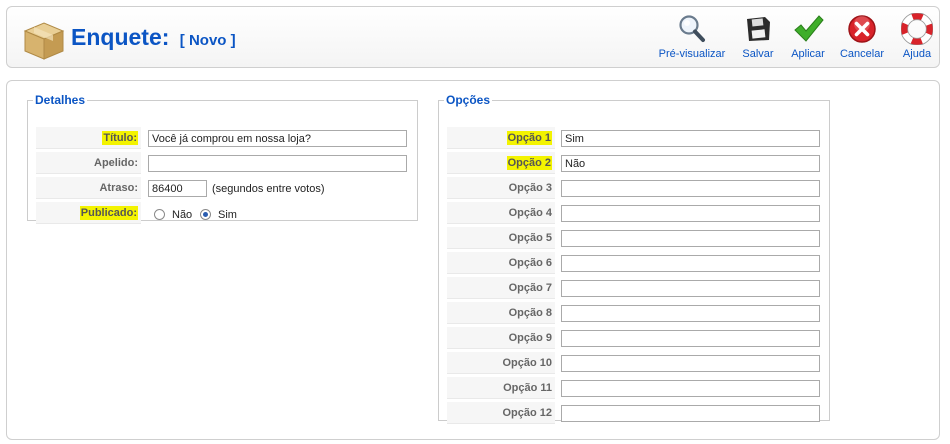 The image size is (950, 444). I want to click on help-button: Ajuda, so click(917, 39).